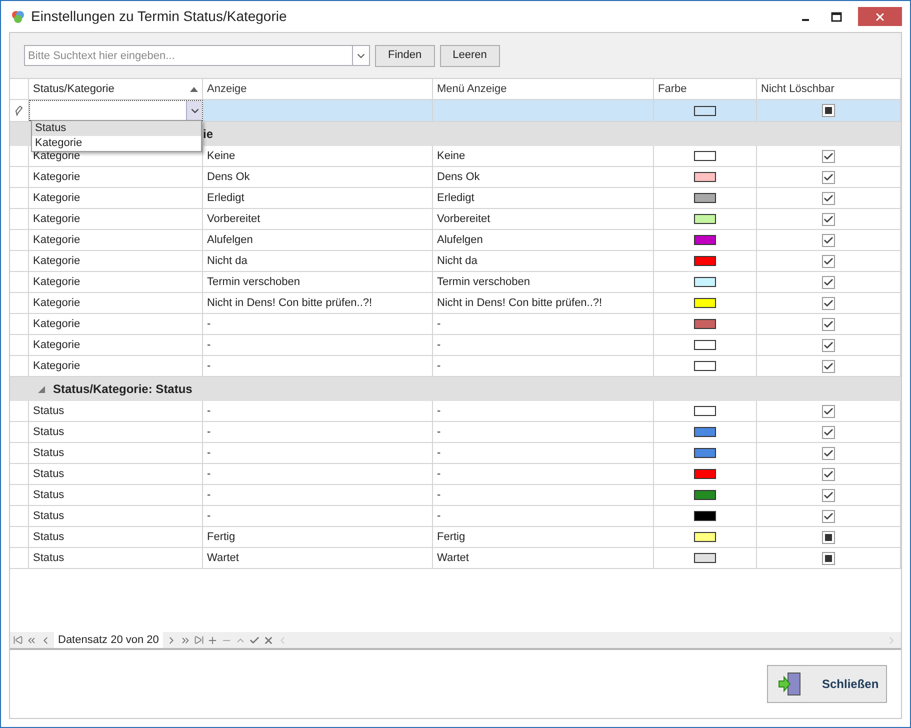 The image size is (911, 728). Describe the element at coordinates (254, 640) in the screenshot. I see `check-icon` at that location.